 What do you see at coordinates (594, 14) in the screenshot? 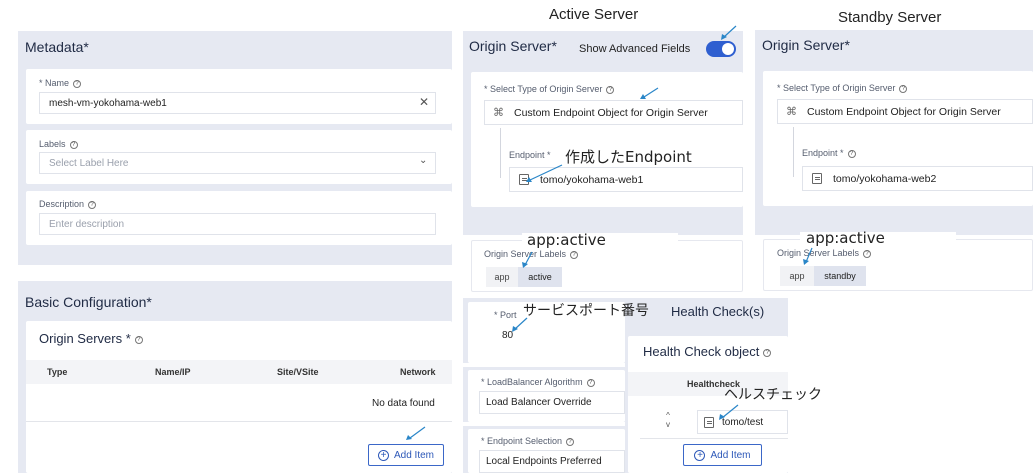
I see `annotation-active-server: Active Server` at bounding box center [594, 14].